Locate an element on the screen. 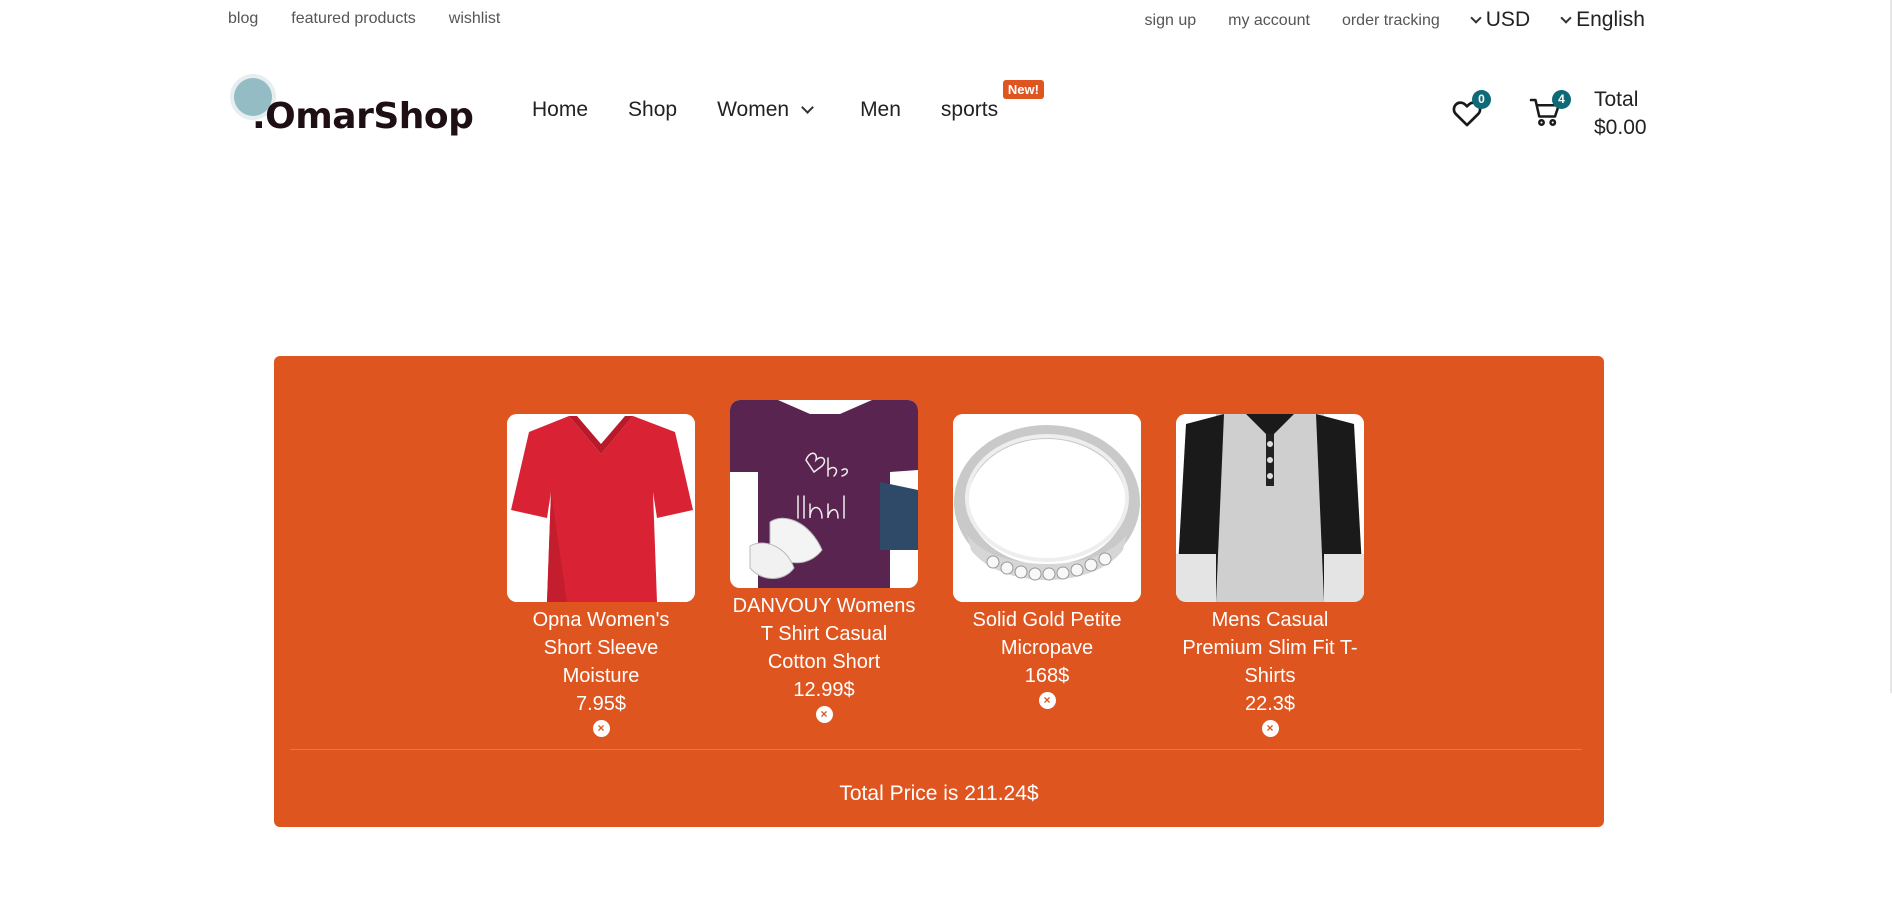  product-name: Mens Casual Premium Slim Fit T-Shirts is located at coordinates (1270, 648).